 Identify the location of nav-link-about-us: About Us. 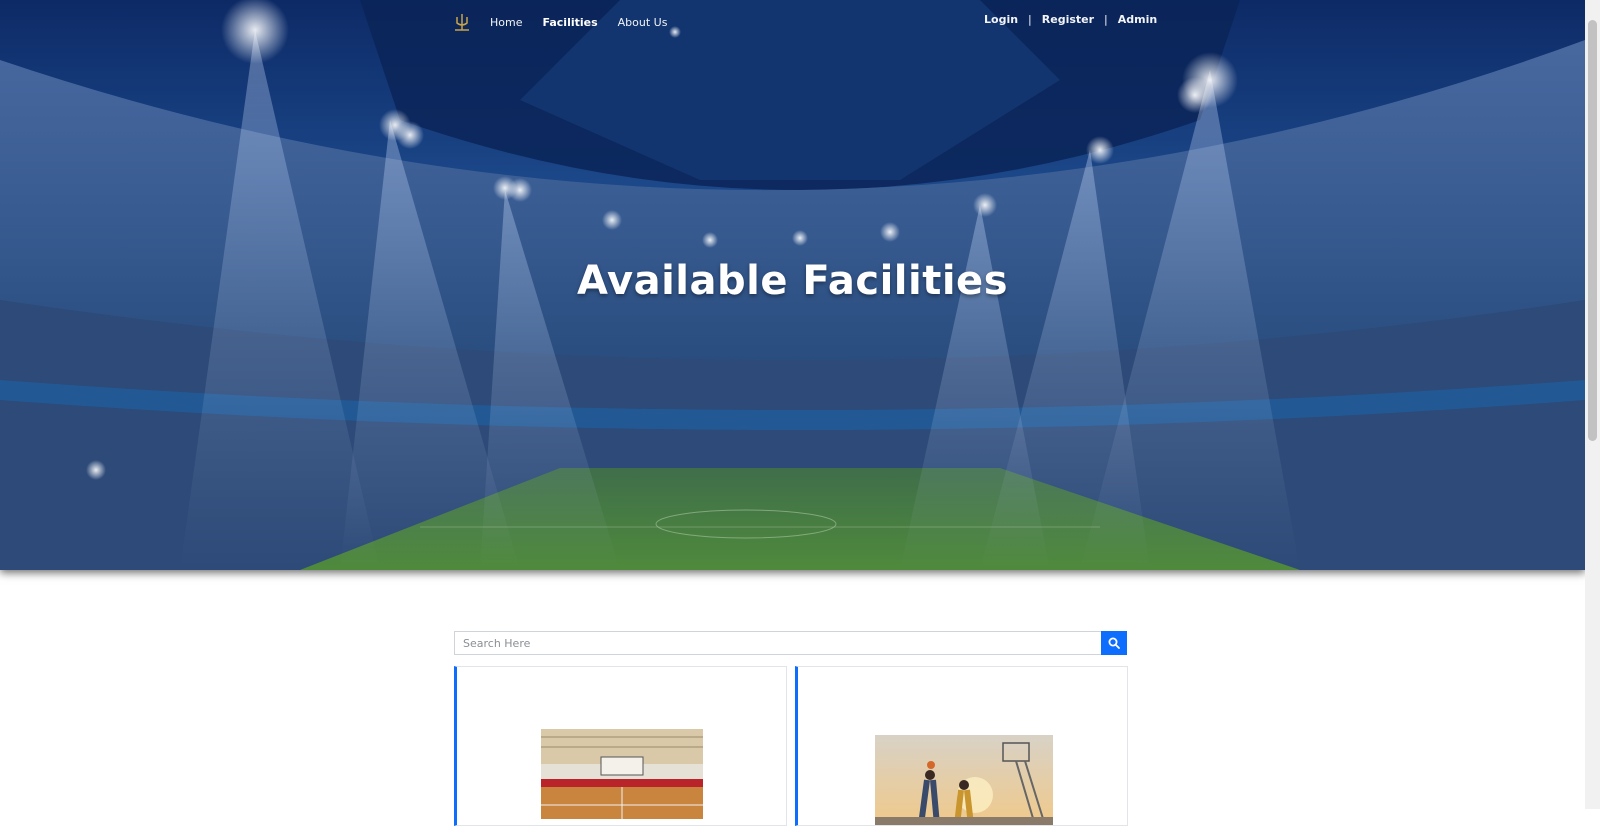
(643, 22).